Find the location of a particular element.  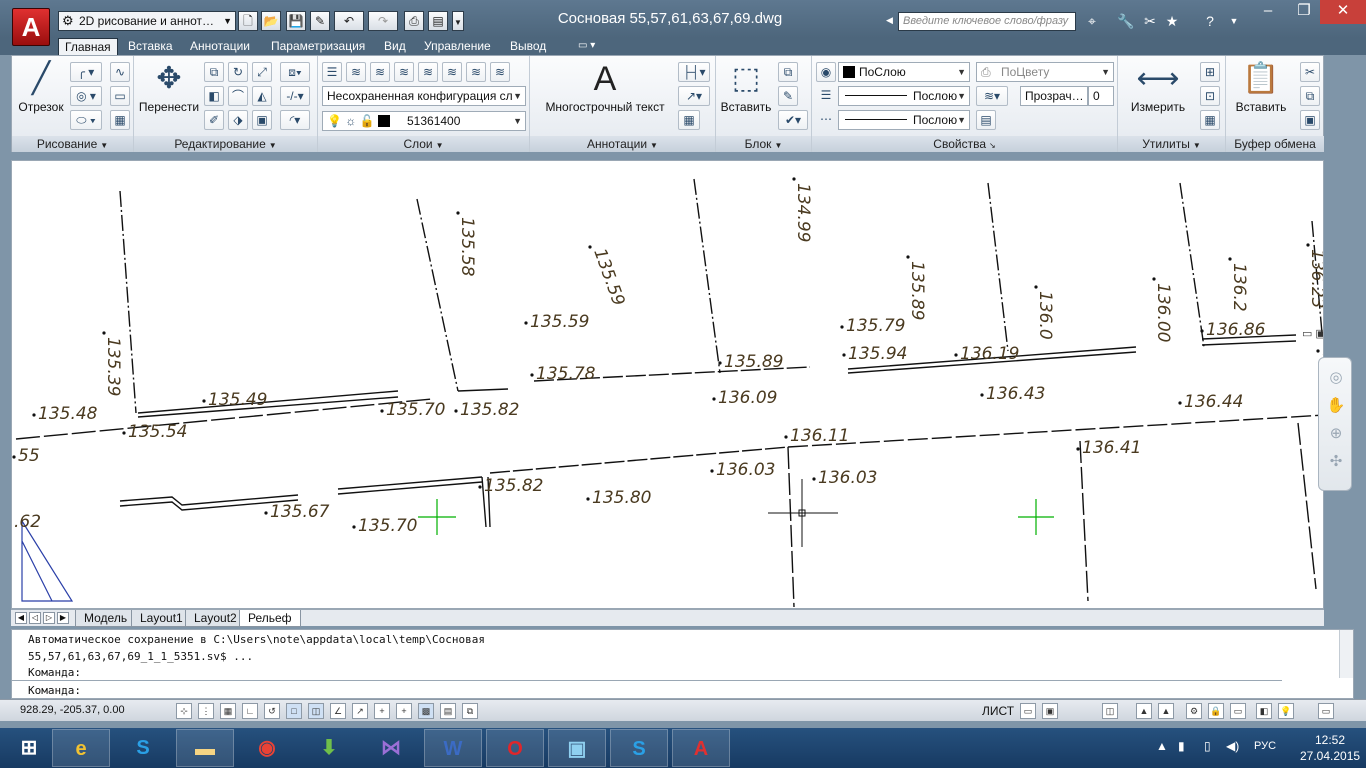

dimension-button: ├┤▾ is located at coordinates (694, 72).